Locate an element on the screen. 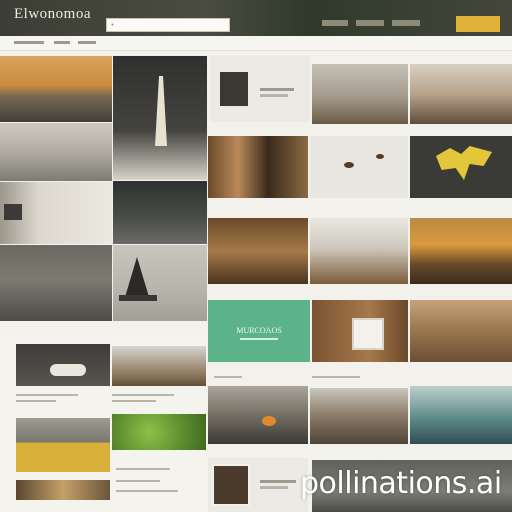 The height and width of the screenshot is (512, 512). site-logo: Elwonomoa is located at coordinates (52, 14).